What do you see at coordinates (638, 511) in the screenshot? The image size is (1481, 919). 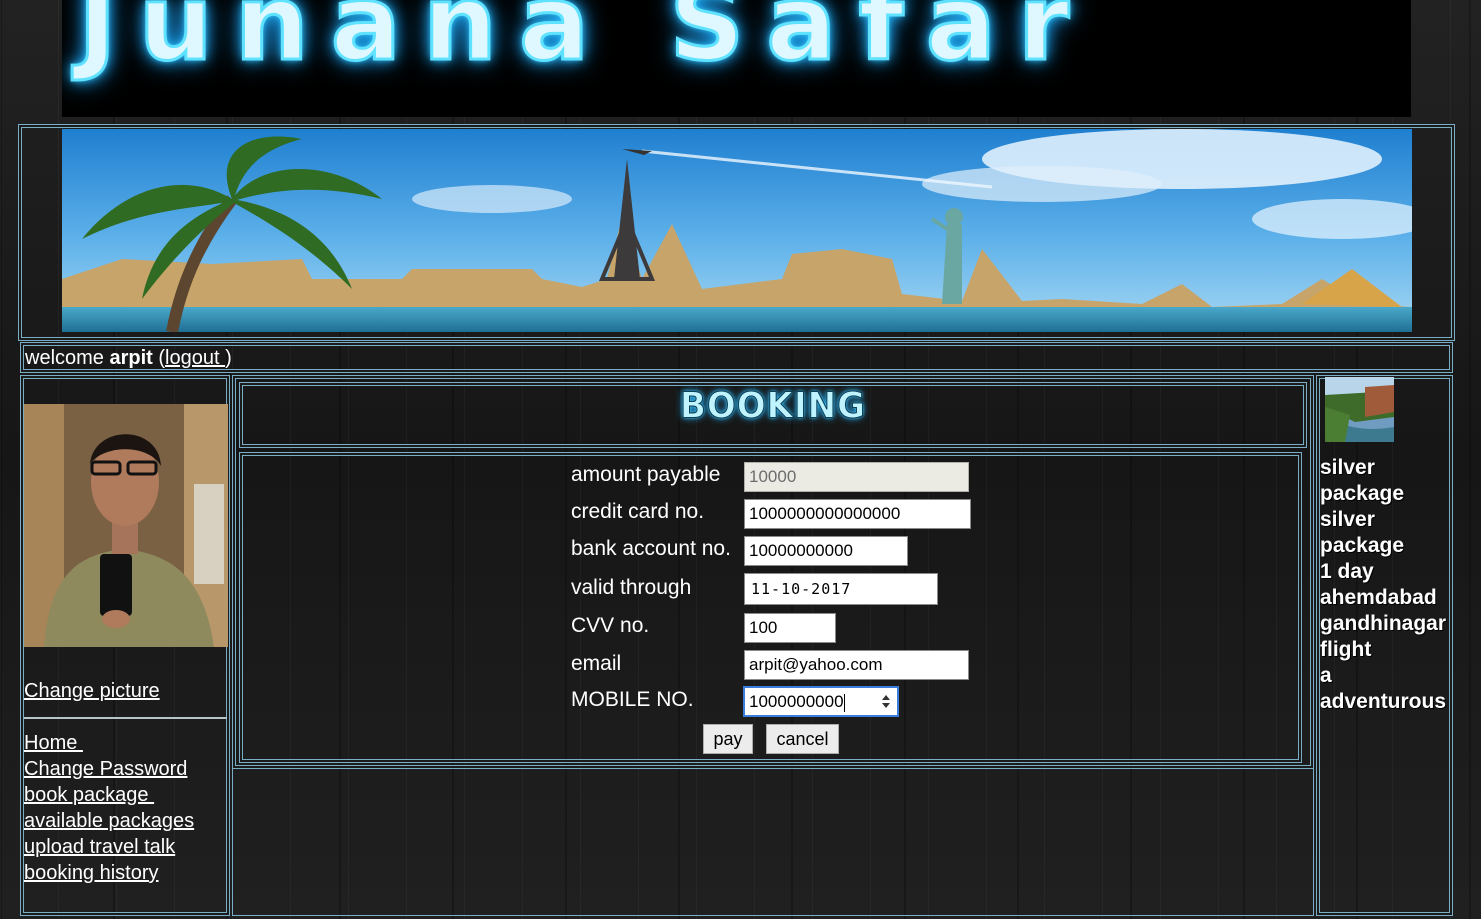 I see `credit-card-label: credit card no.` at bounding box center [638, 511].